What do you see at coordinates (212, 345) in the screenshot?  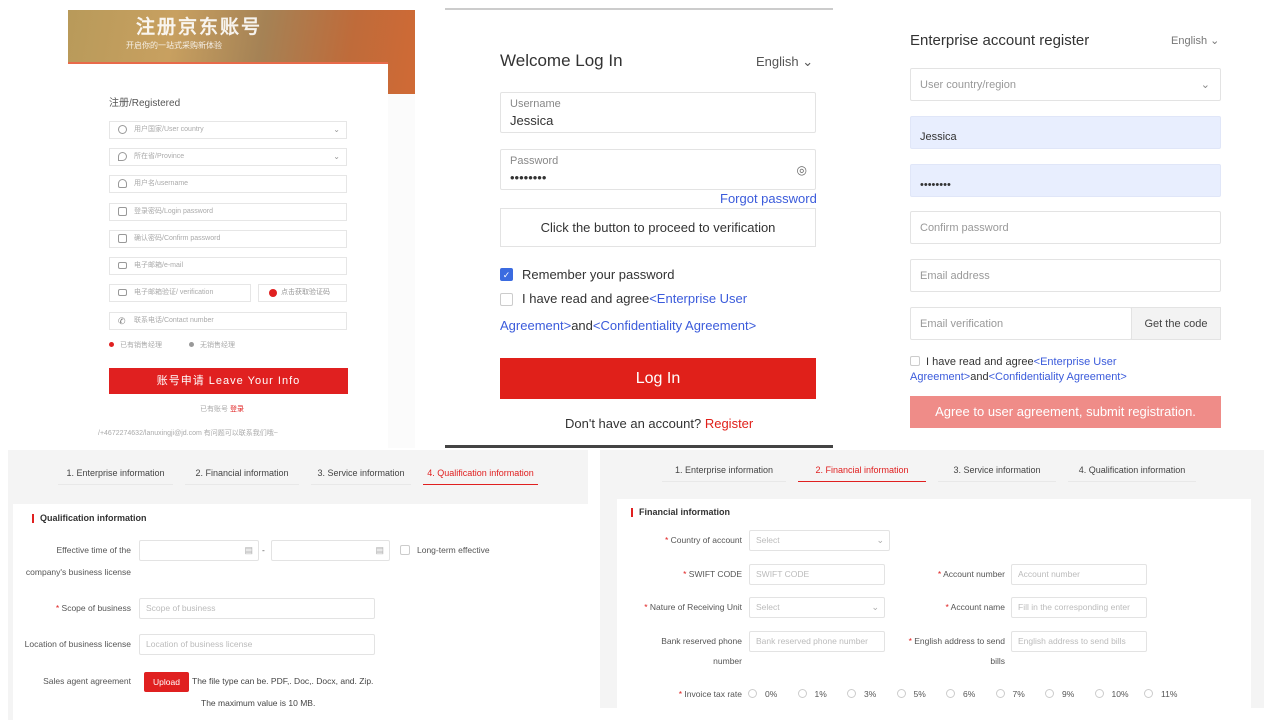 I see `option-no-manager: 无销售经理` at bounding box center [212, 345].